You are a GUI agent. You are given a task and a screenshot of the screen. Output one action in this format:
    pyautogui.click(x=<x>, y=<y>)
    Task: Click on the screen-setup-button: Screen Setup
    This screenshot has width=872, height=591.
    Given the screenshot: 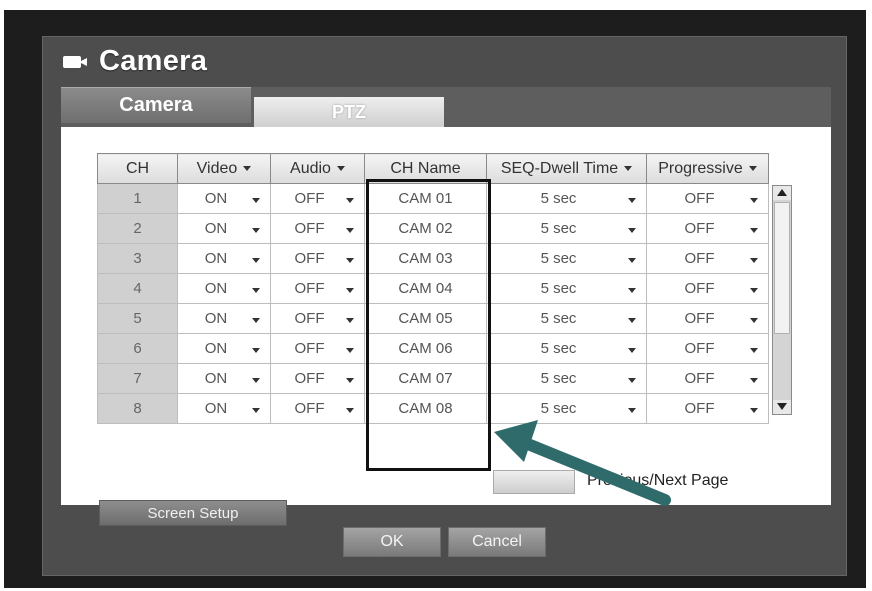 What is the action you would take?
    pyautogui.click(x=193, y=513)
    